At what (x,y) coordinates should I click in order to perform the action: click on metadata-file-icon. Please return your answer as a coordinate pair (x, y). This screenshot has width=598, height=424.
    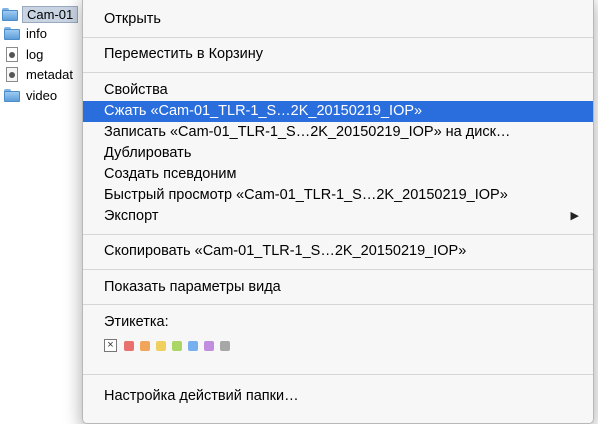
    Looking at the image, I should click on (12, 74).